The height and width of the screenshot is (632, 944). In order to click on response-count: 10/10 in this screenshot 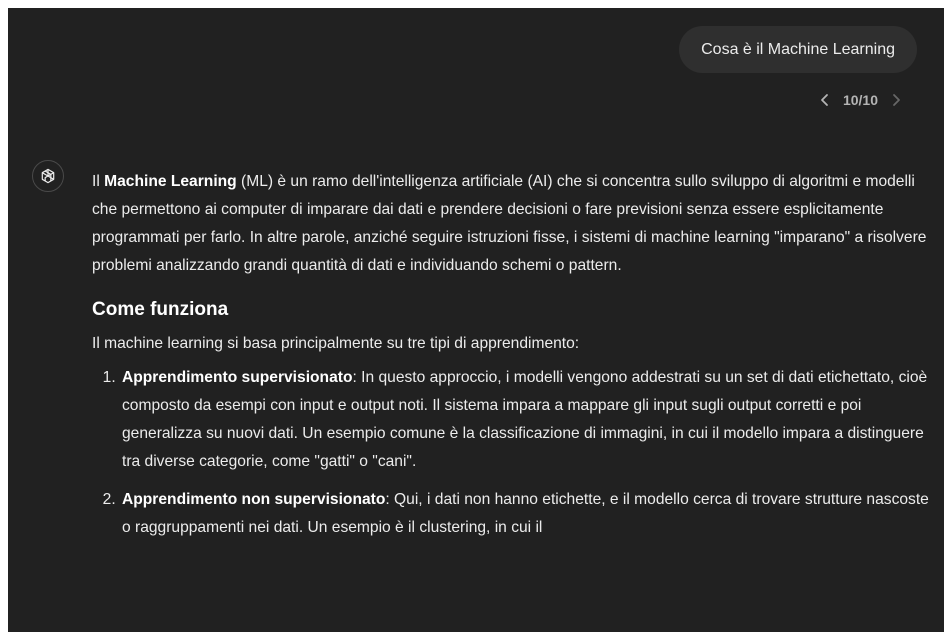, I will do `click(860, 100)`.